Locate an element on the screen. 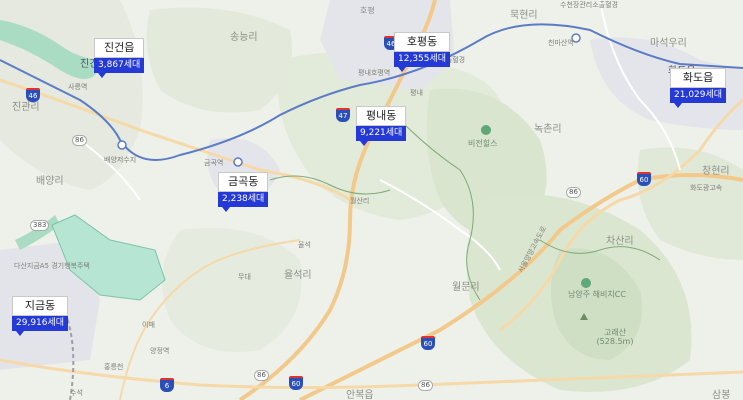 The width and height of the screenshot is (743, 400). lowland-area is located at coordinates (232, 290).